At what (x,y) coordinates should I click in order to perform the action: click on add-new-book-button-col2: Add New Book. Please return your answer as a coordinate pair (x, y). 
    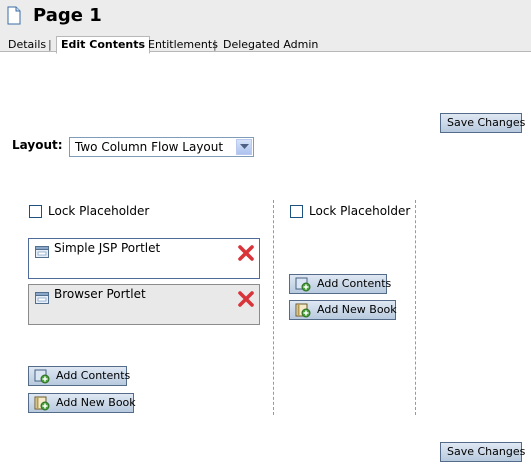
    Looking at the image, I should click on (343, 310).